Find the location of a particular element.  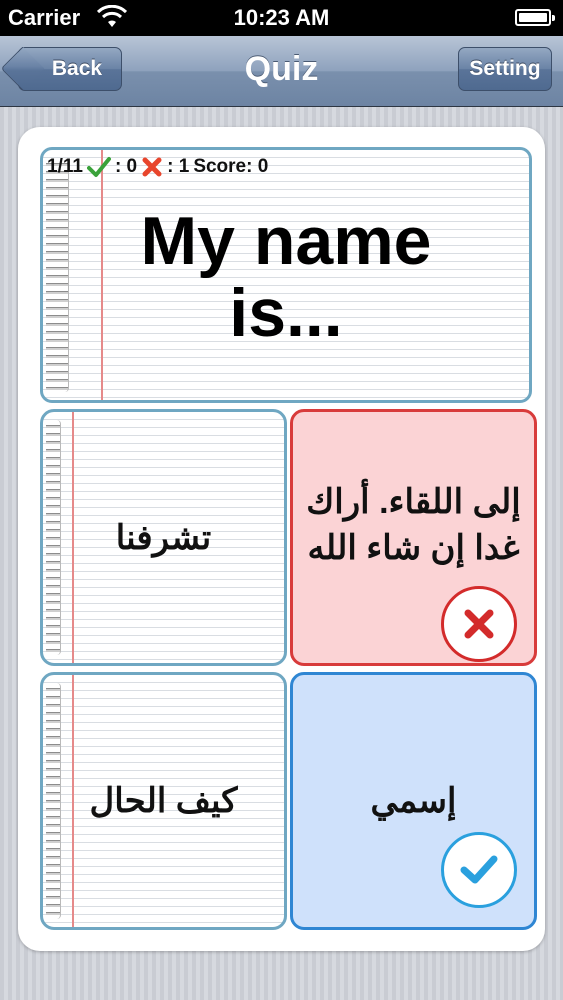

answer-text: تشرفنا is located at coordinates (163, 537).